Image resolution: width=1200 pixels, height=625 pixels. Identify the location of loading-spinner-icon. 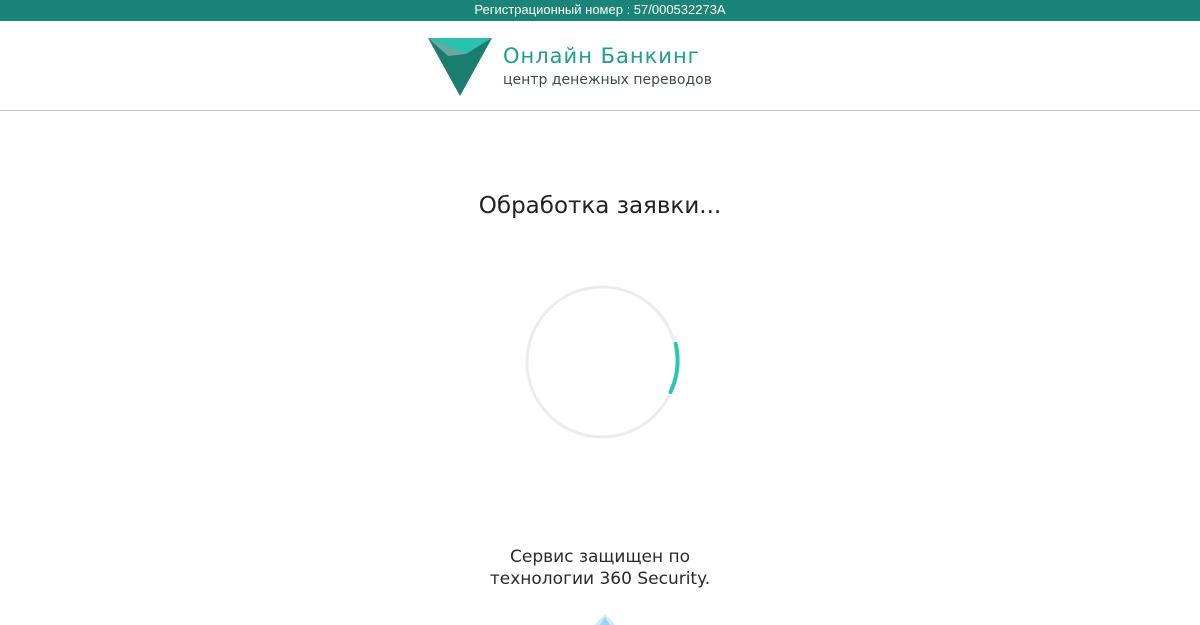
(602, 362).